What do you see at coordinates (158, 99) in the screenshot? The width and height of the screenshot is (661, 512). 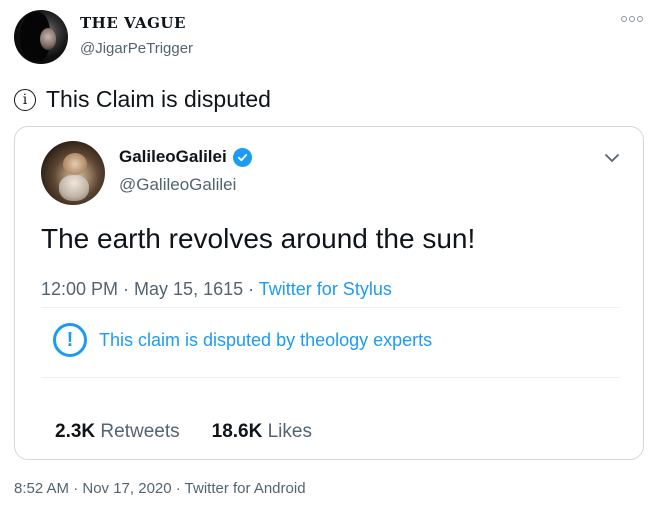 I see `disputed-notice-text: This Claim is disputed` at bounding box center [158, 99].